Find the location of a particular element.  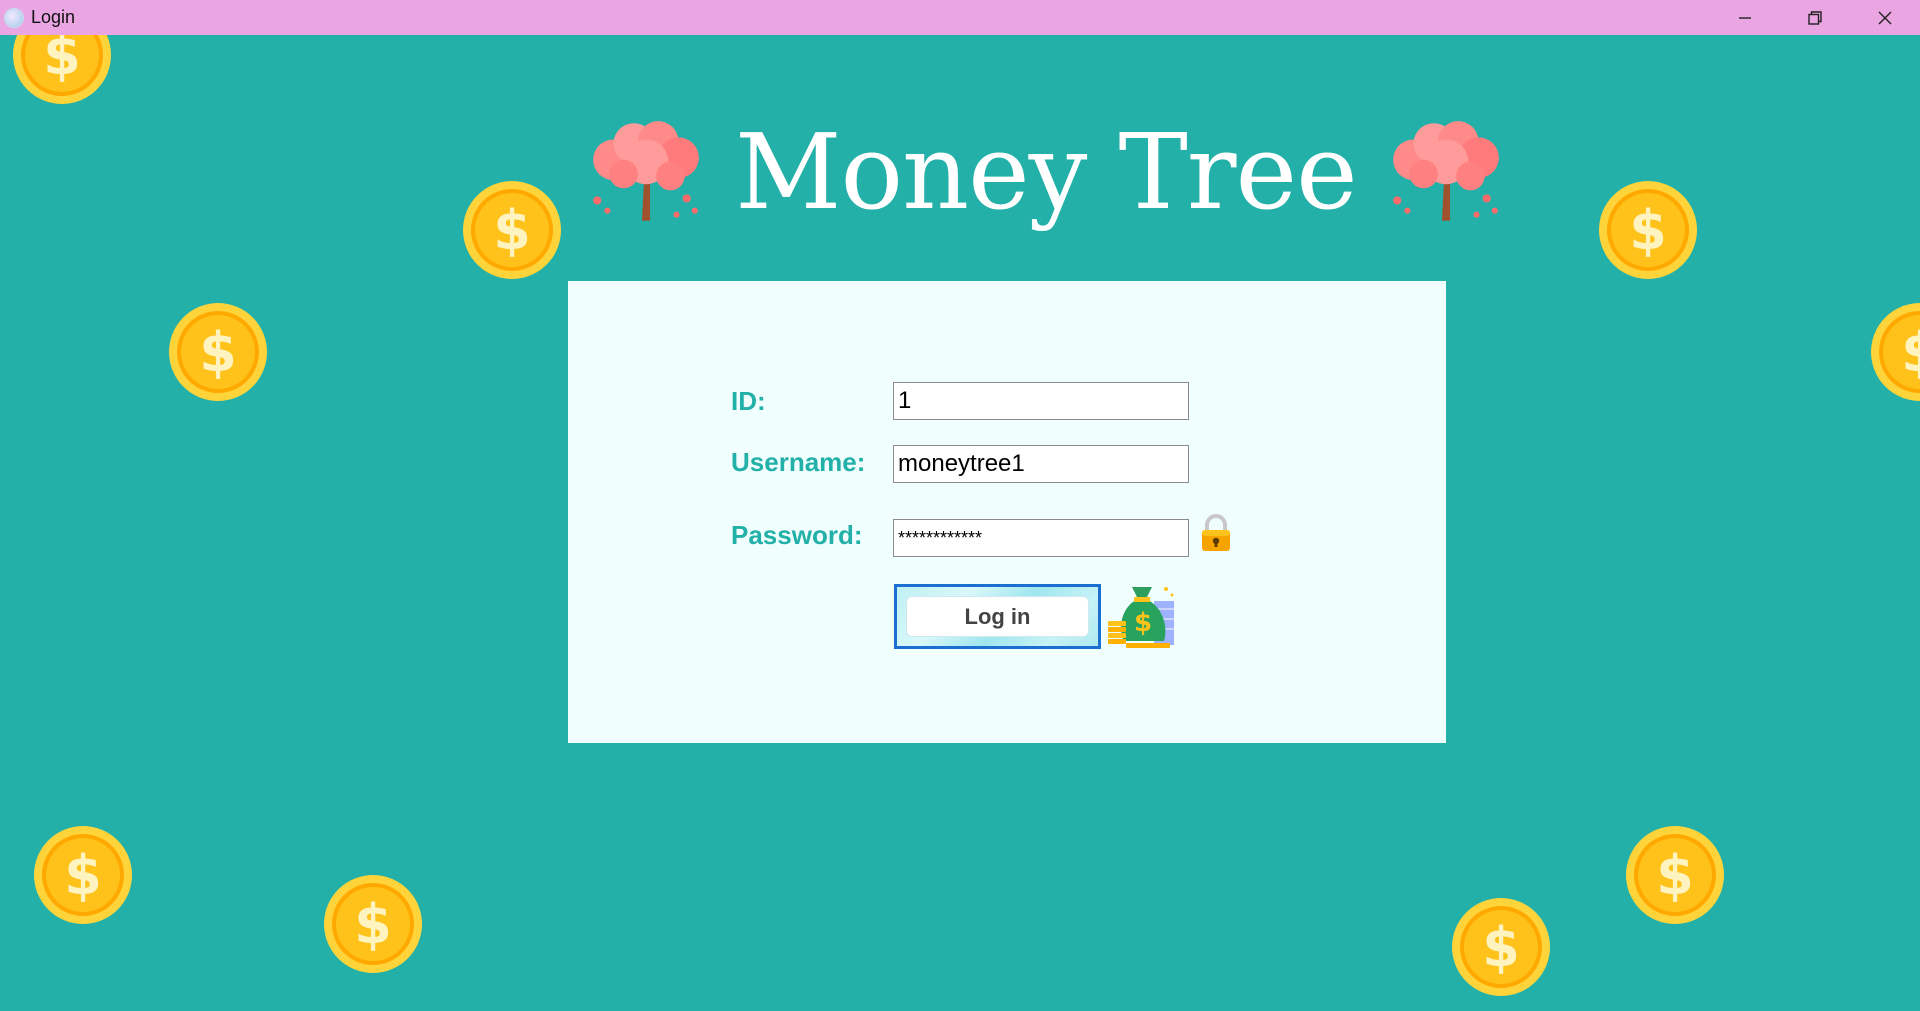

window-title: Login is located at coordinates (53, 17).